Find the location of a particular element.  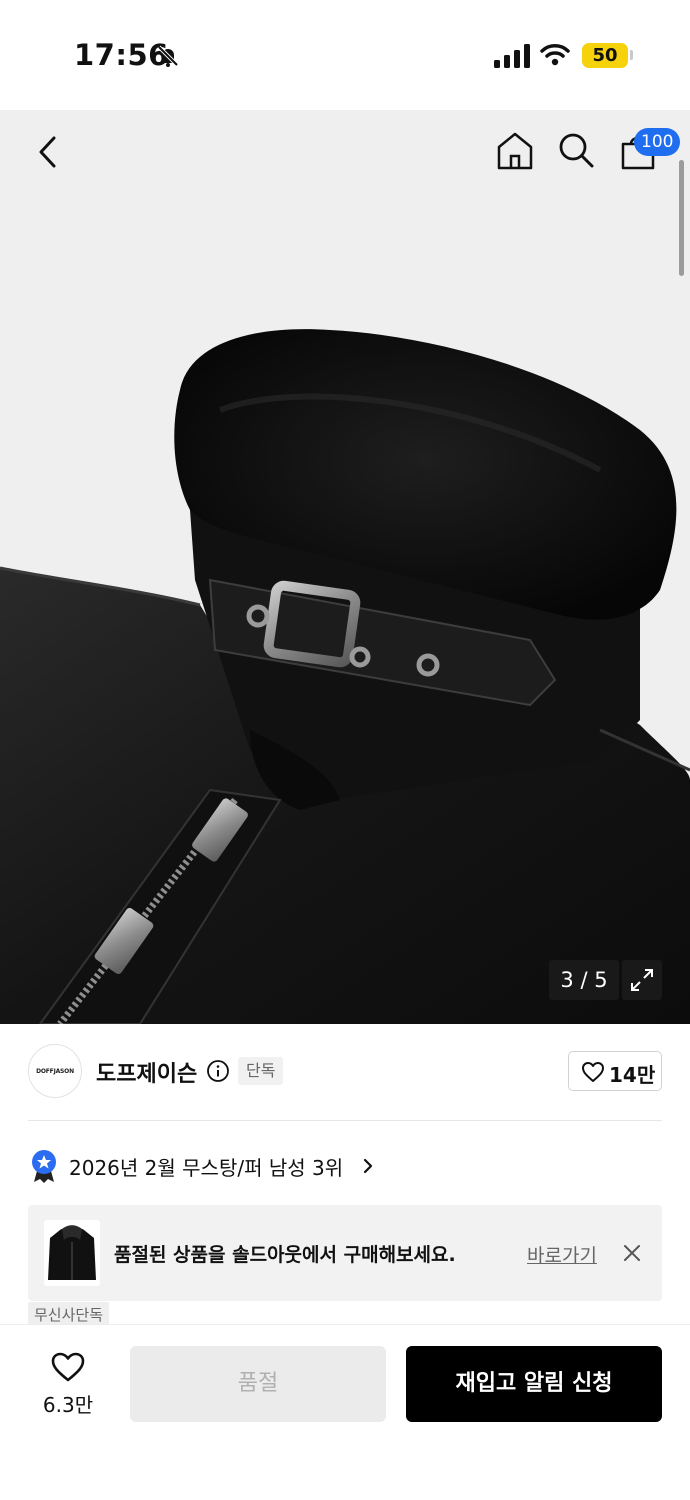

brand-like-button: 14만 is located at coordinates (615, 1071).